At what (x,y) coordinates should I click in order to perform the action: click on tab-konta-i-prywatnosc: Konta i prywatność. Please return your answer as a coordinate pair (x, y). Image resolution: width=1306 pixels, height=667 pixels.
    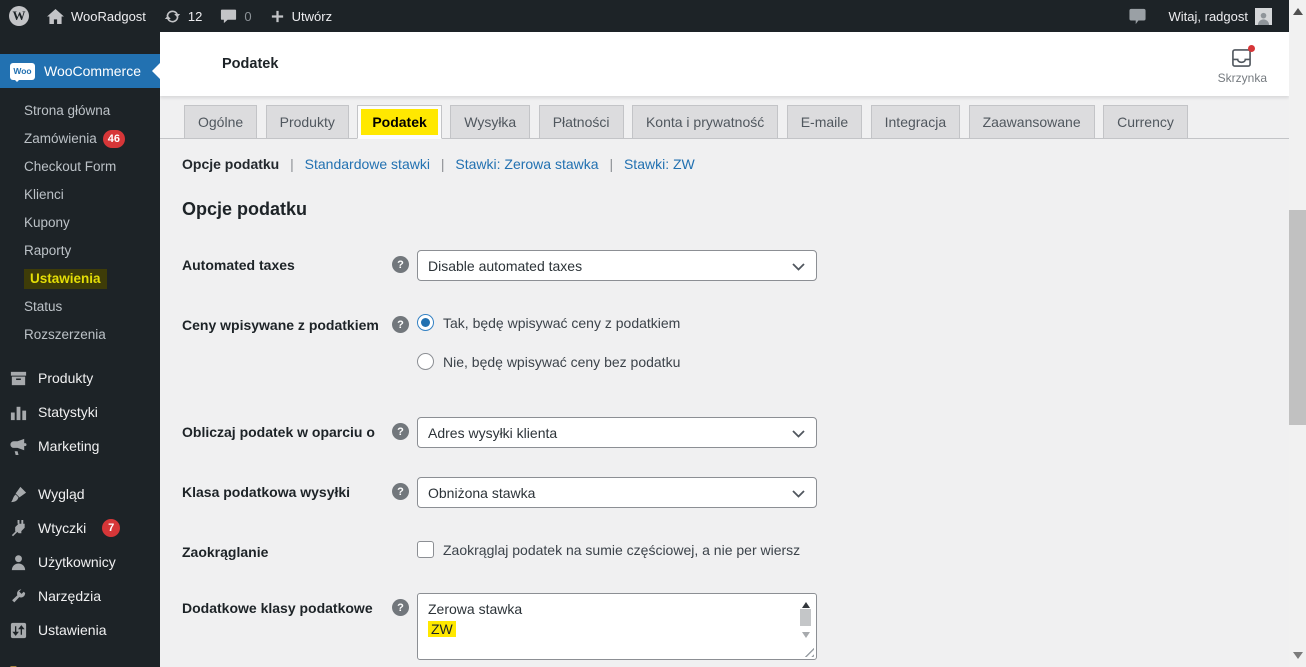
    Looking at the image, I should click on (705, 122).